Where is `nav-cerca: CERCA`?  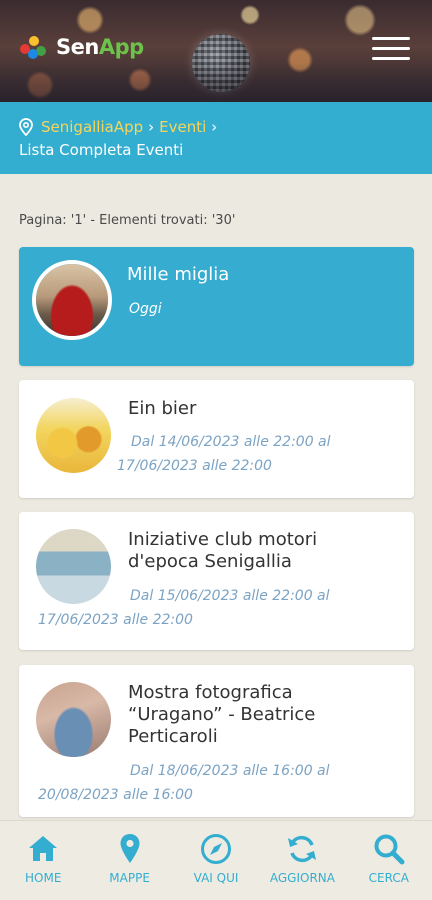
nav-cerca: CERCA is located at coordinates (389, 860).